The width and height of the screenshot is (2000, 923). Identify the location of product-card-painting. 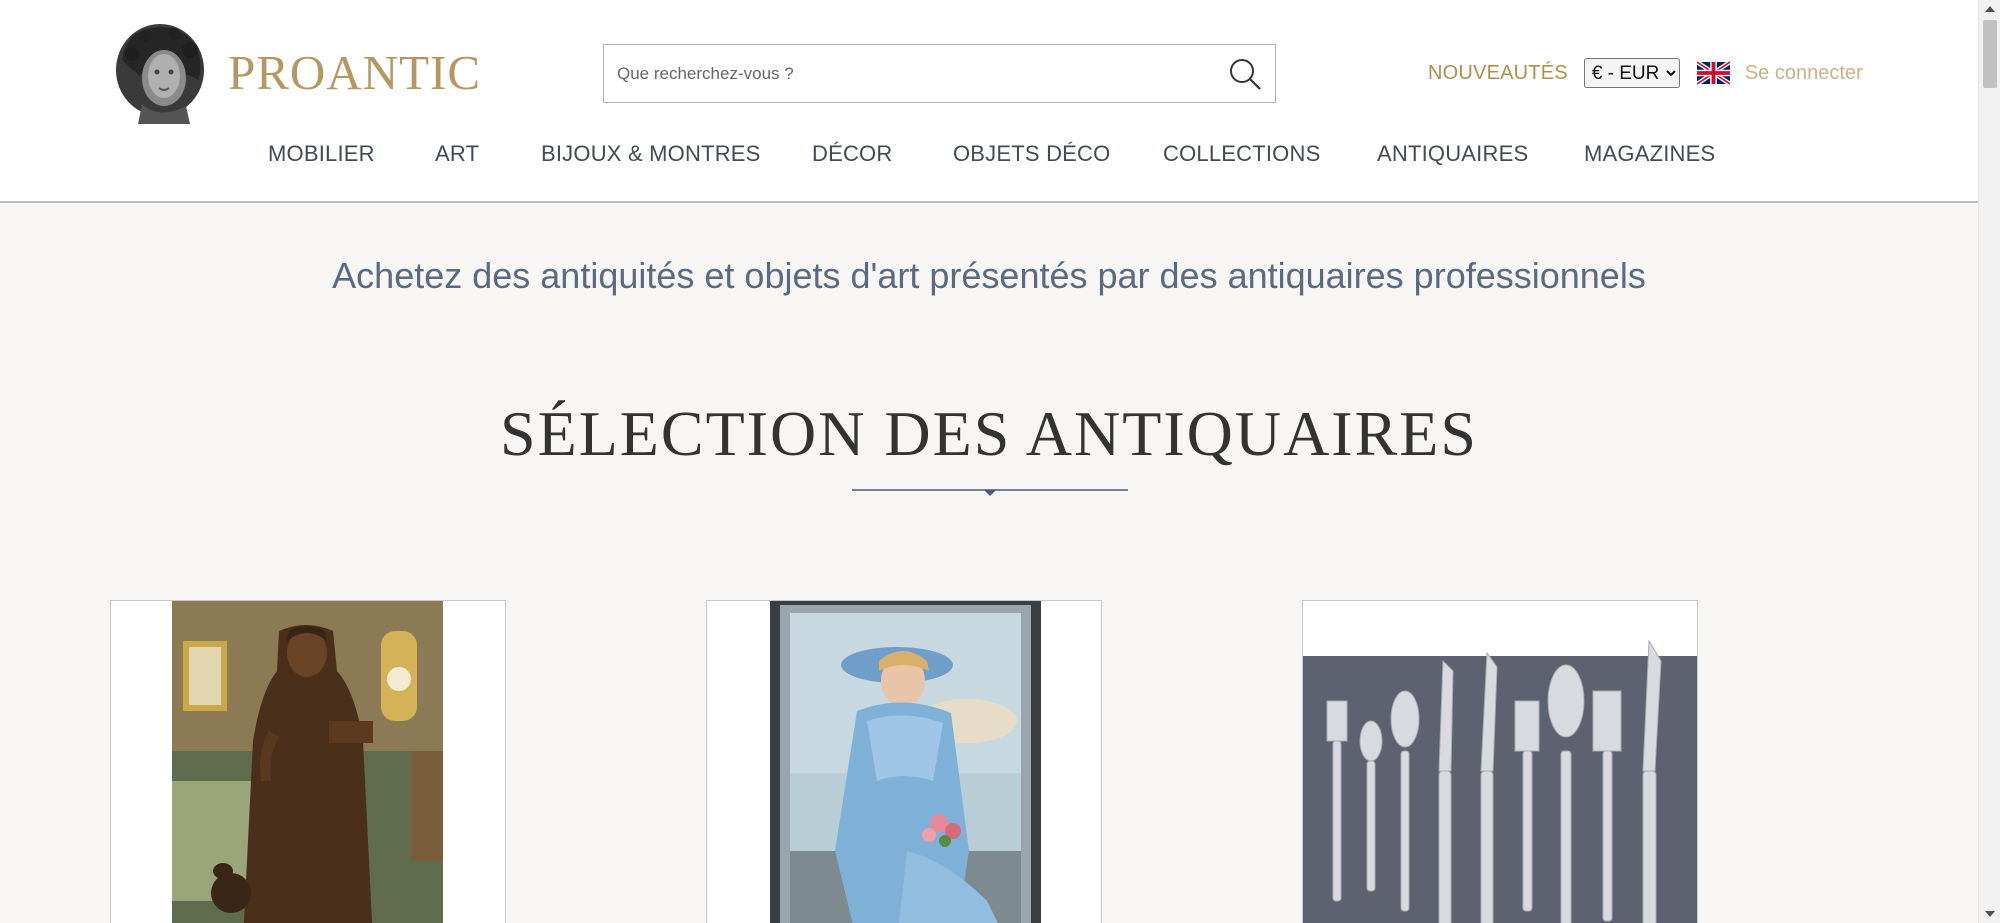
(904, 761).